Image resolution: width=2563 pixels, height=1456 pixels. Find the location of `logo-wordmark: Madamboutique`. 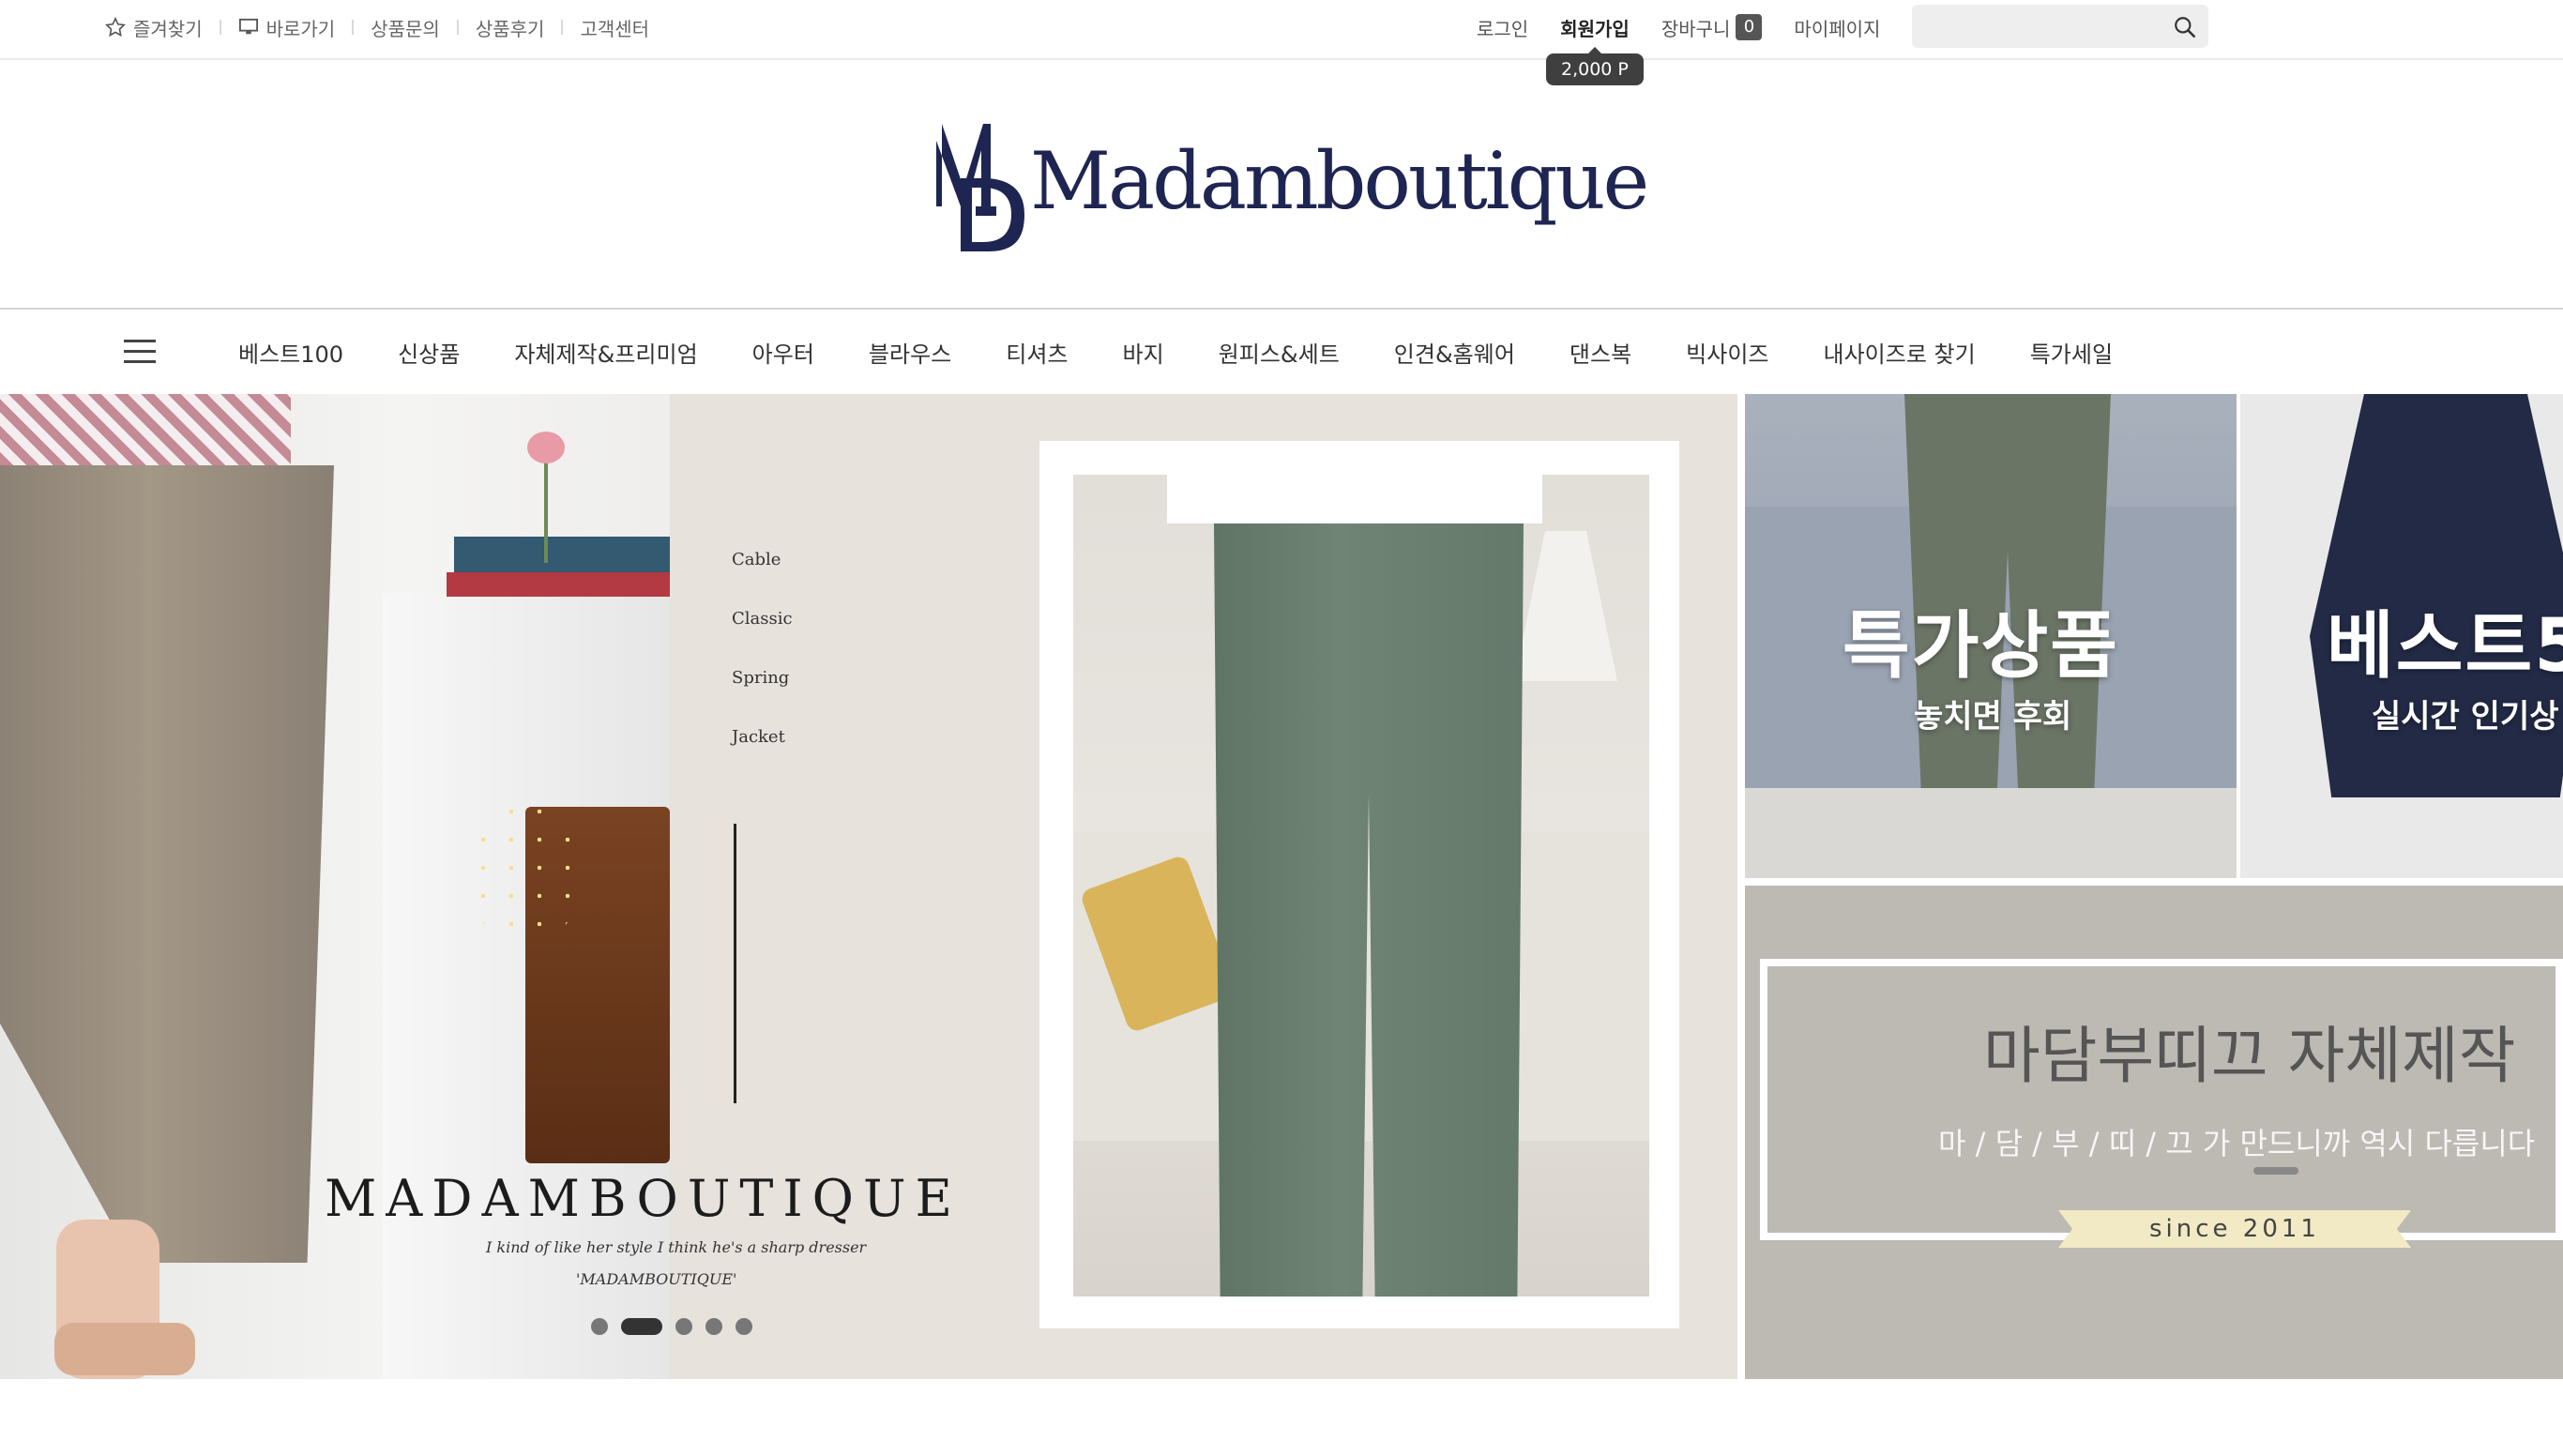

logo-wordmark: Madamboutique is located at coordinates (1339, 181).